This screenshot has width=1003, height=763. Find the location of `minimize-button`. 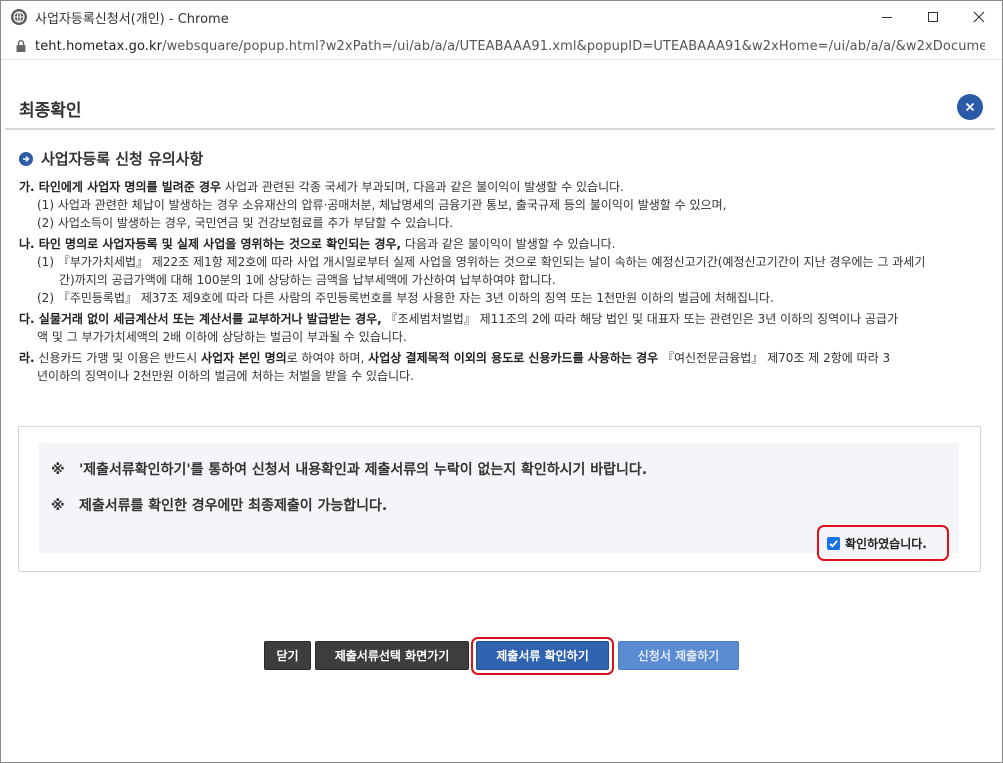

minimize-button is located at coordinates (887, 17).